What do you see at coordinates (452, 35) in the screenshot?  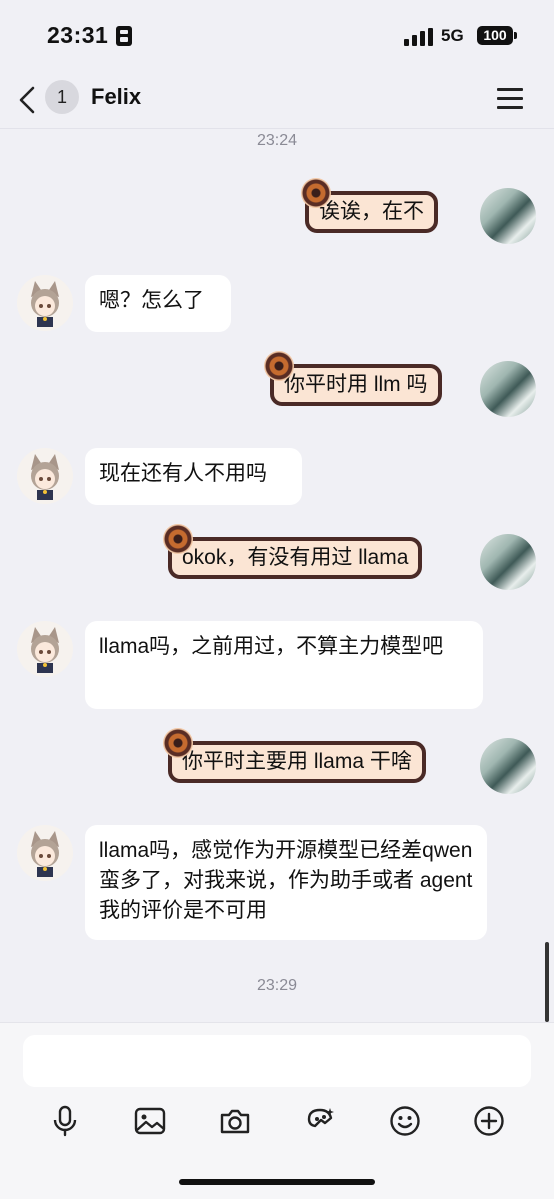 I see `network-label: 5G` at bounding box center [452, 35].